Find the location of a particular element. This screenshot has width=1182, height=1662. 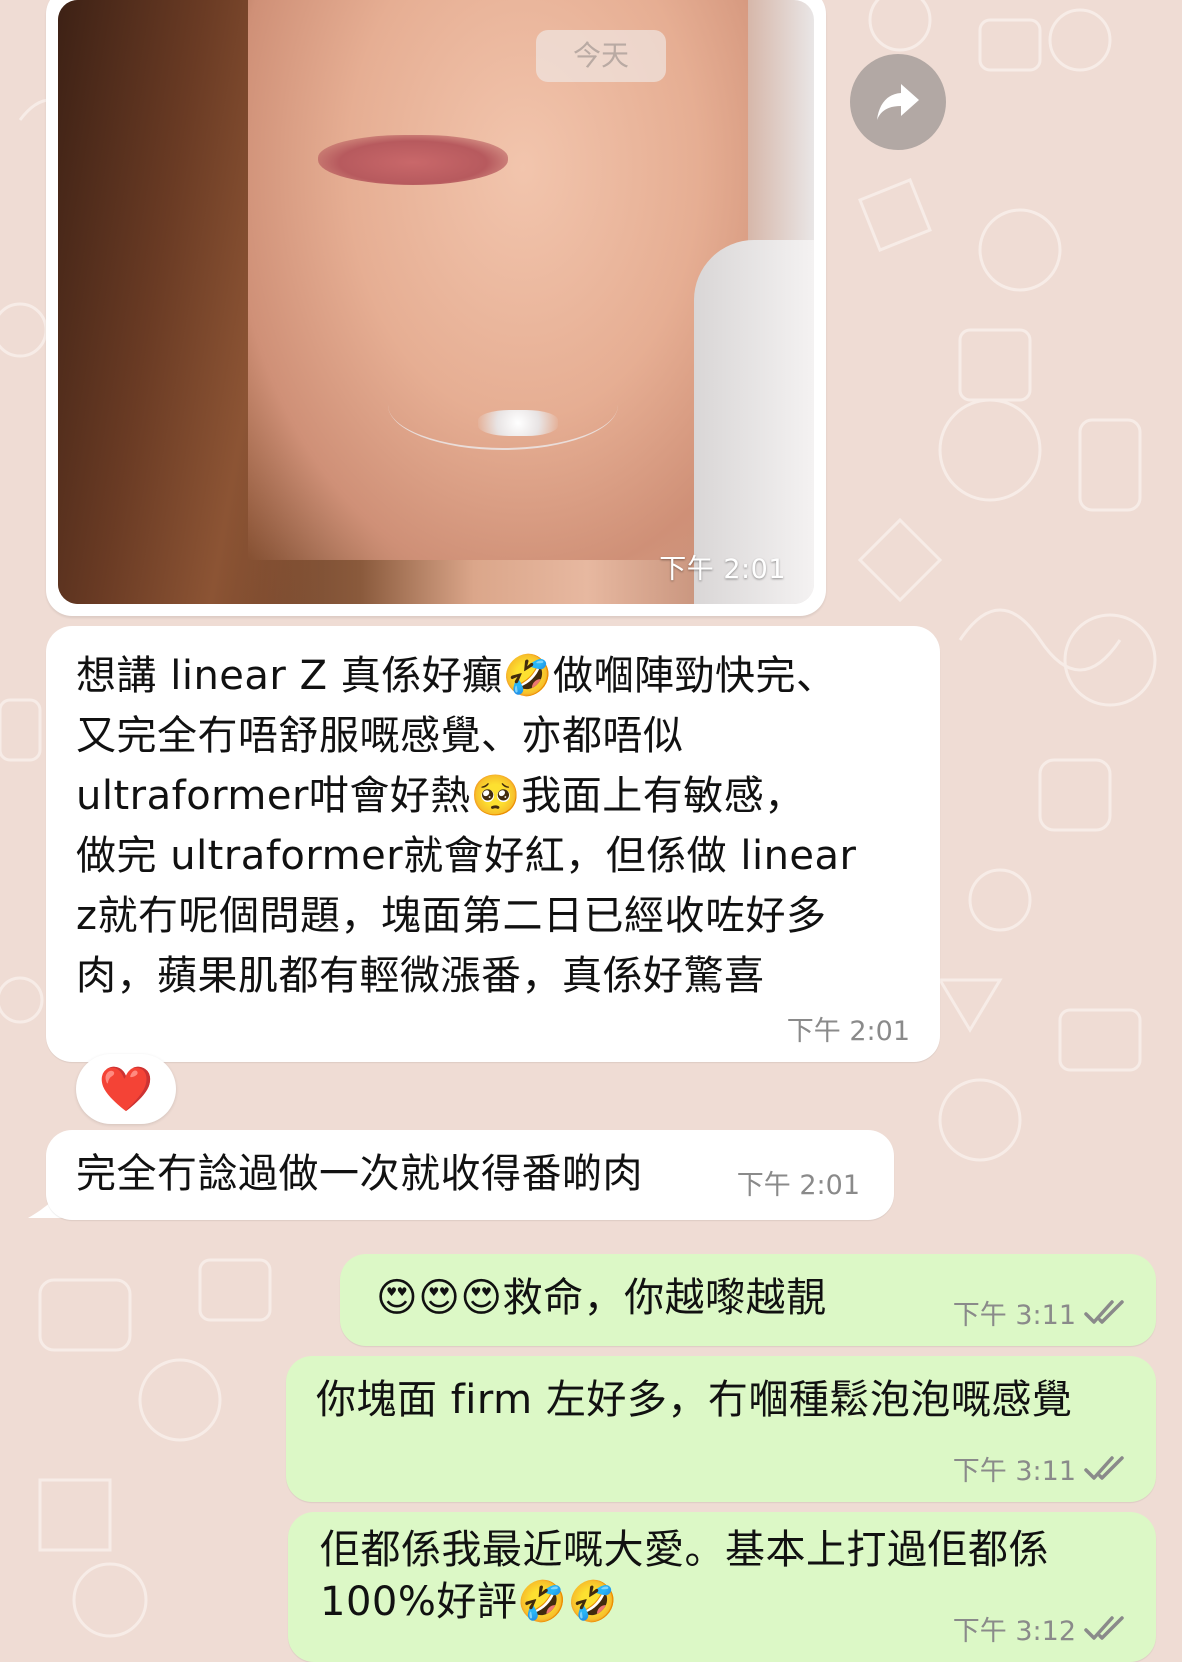

incoming-message: 完全冇諗過做一次就收得番啲肉 下午 2:01 is located at coordinates (470, 1175).